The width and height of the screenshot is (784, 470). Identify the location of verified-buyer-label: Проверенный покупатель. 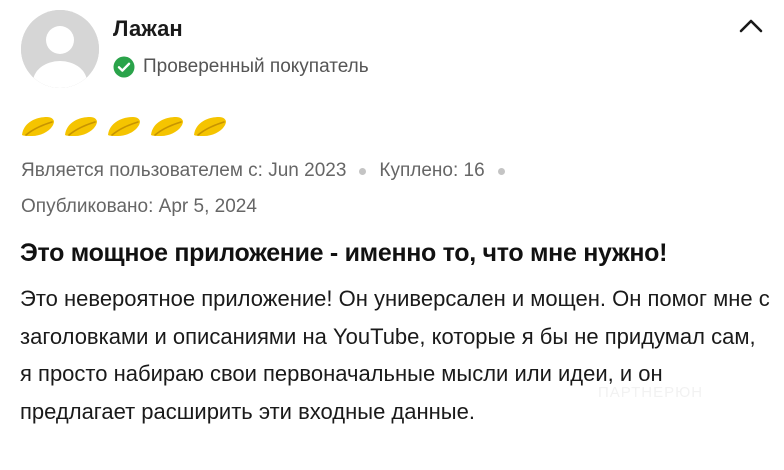
(256, 66).